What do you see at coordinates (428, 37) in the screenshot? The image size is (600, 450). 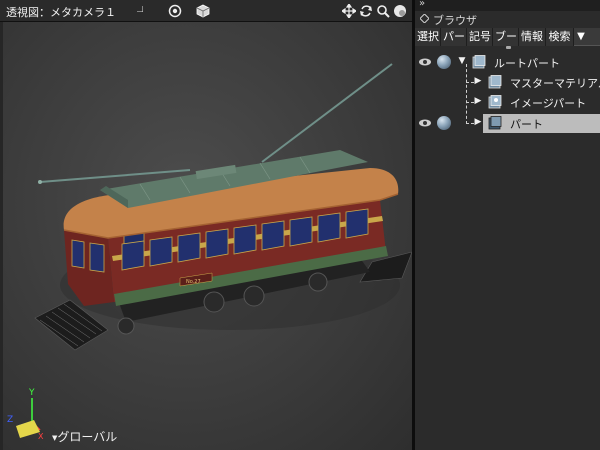 I see `tab-select: 選択` at bounding box center [428, 37].